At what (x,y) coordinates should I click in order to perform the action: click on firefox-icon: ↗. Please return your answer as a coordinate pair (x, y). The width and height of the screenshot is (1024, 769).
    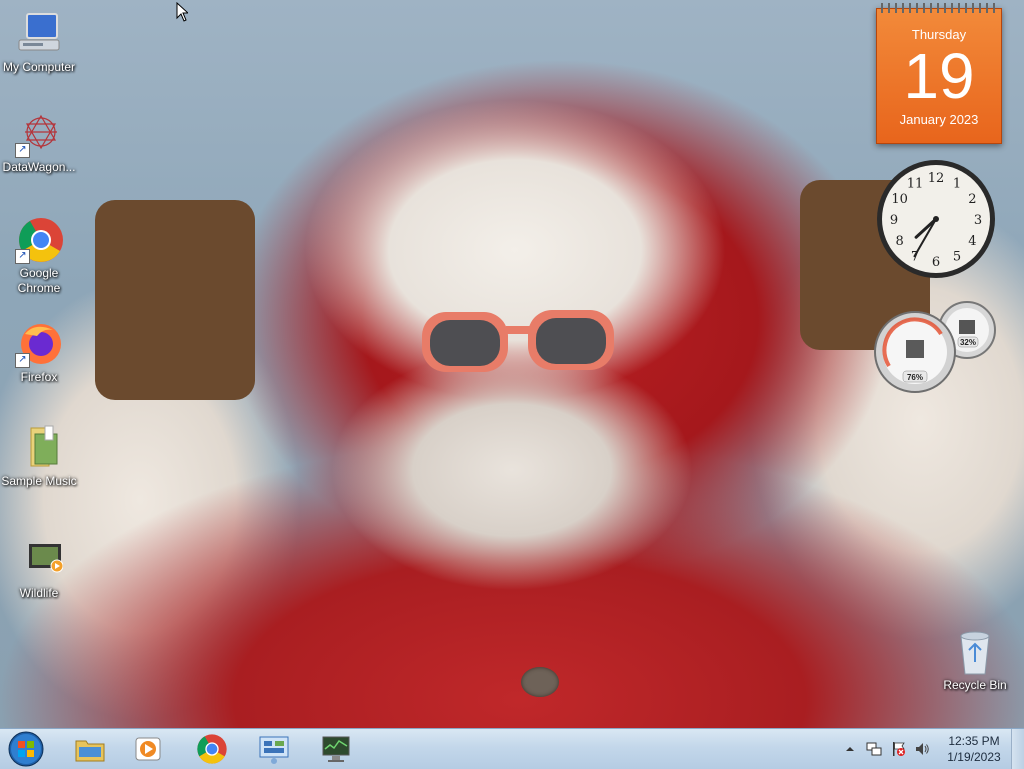
    Looking at the image, I should click on (39, 344).